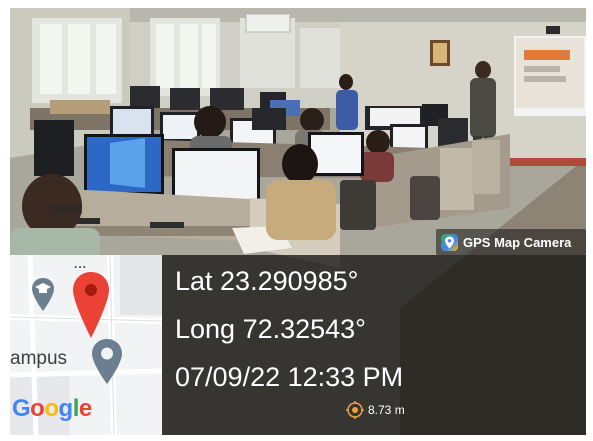 The image size is (593, 441). Describe the element at coordinates (355, 410) in the screenshot. I see `gps-accuracy-icon` at that location.